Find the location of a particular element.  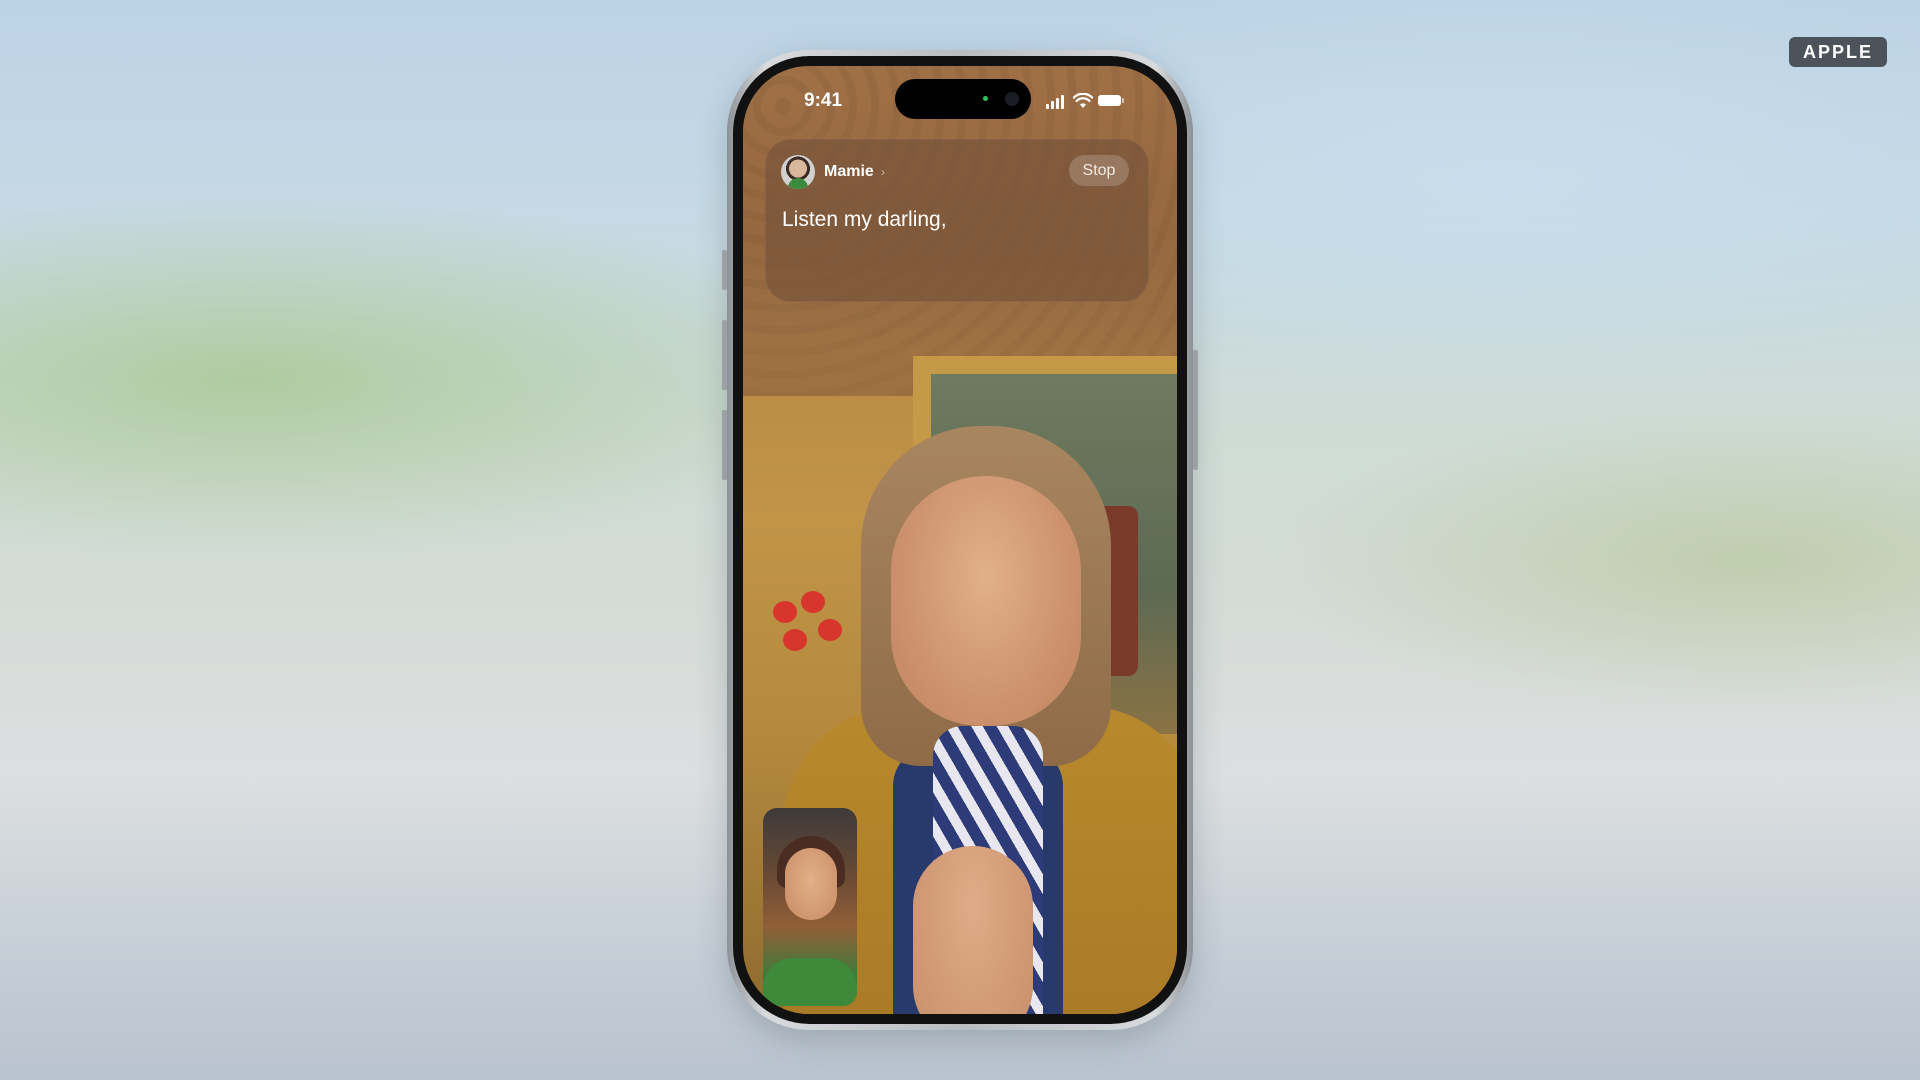

self-view-shirt is located at coordinates (810, 982).